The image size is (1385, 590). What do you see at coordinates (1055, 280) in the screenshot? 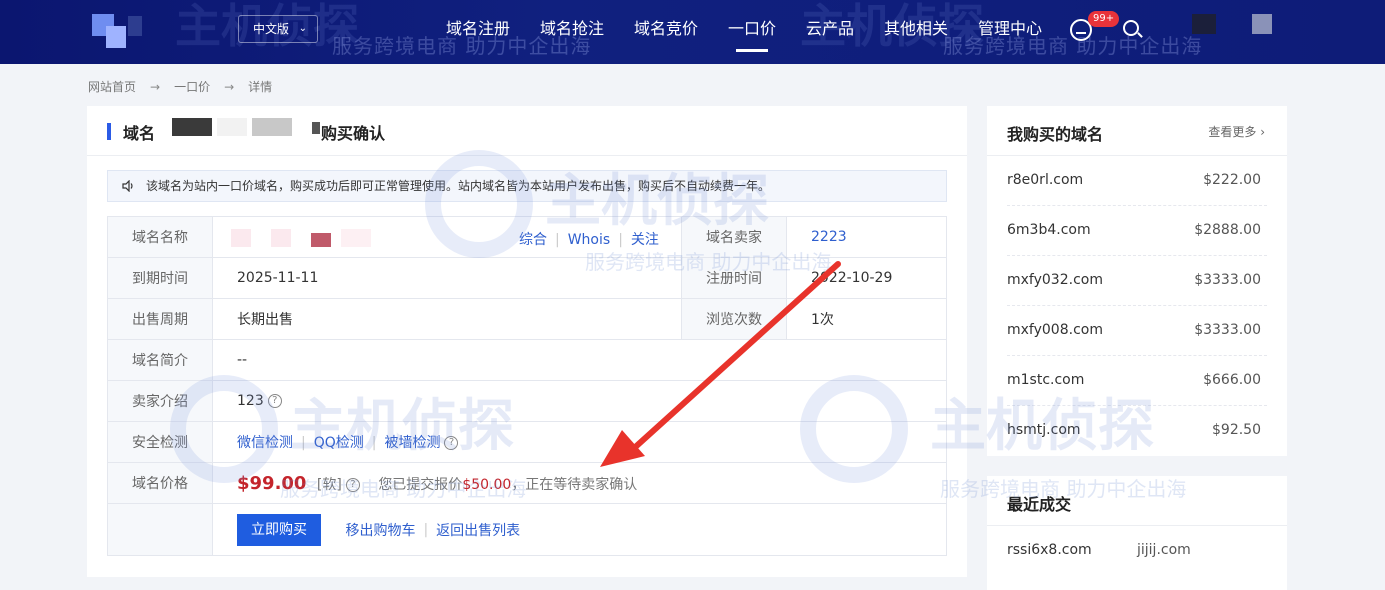
I see `domain-name: mxfy032.com` at bounding box center [1055, 280].